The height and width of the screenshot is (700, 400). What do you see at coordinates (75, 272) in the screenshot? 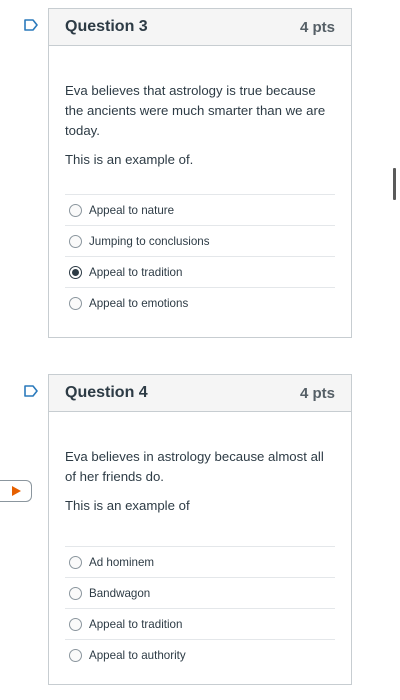
I see `radio-button-selected` at bounding box center [75, 272].